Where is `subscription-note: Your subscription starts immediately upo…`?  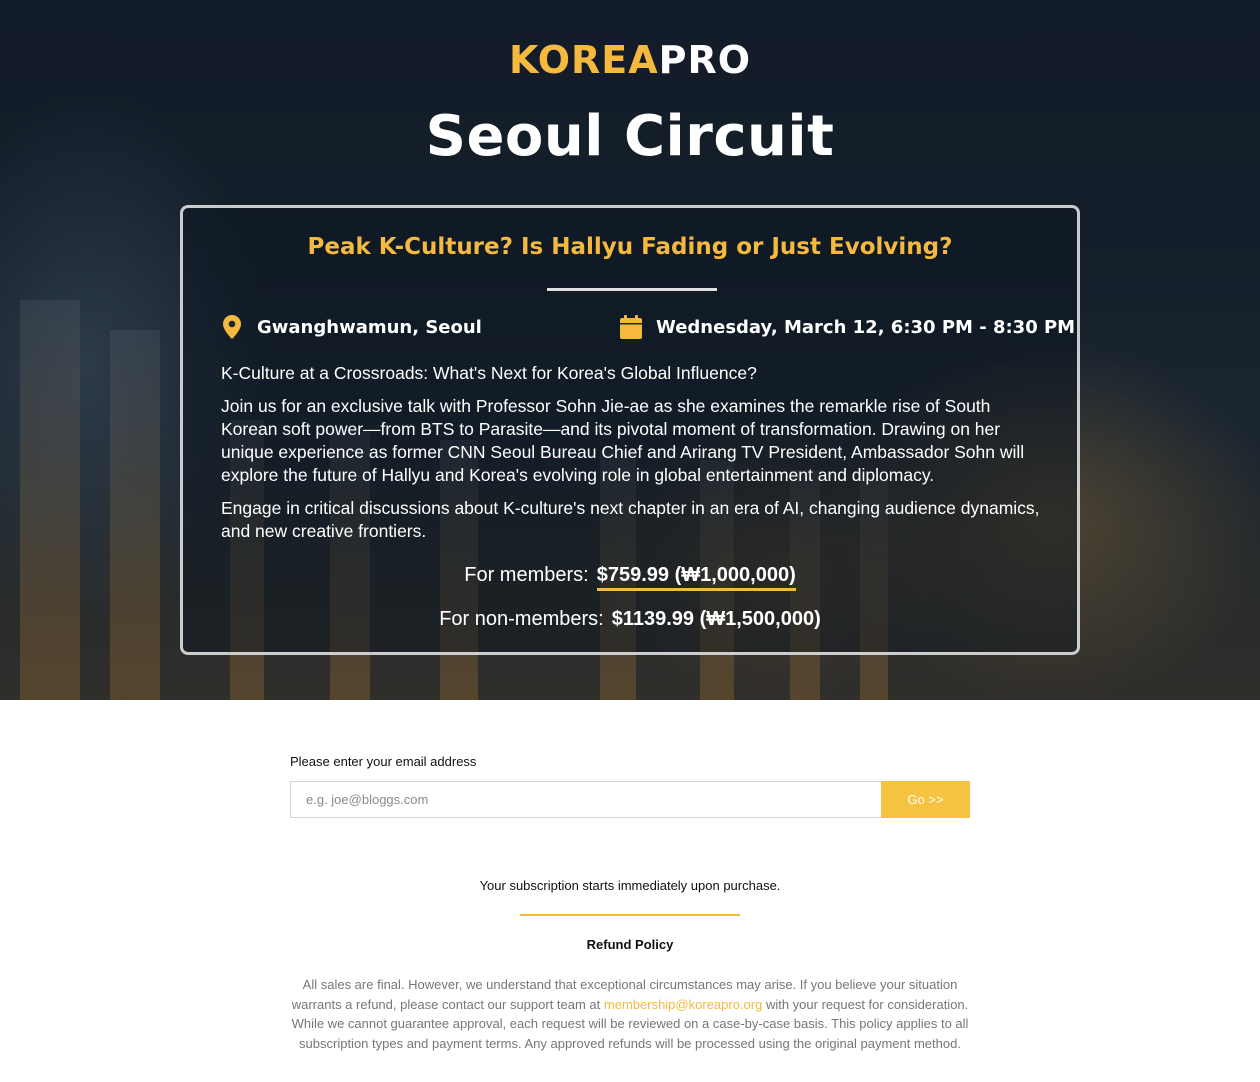
subscription-note: Your subscription starts immediately upo… is located at coordinates (630, 885).